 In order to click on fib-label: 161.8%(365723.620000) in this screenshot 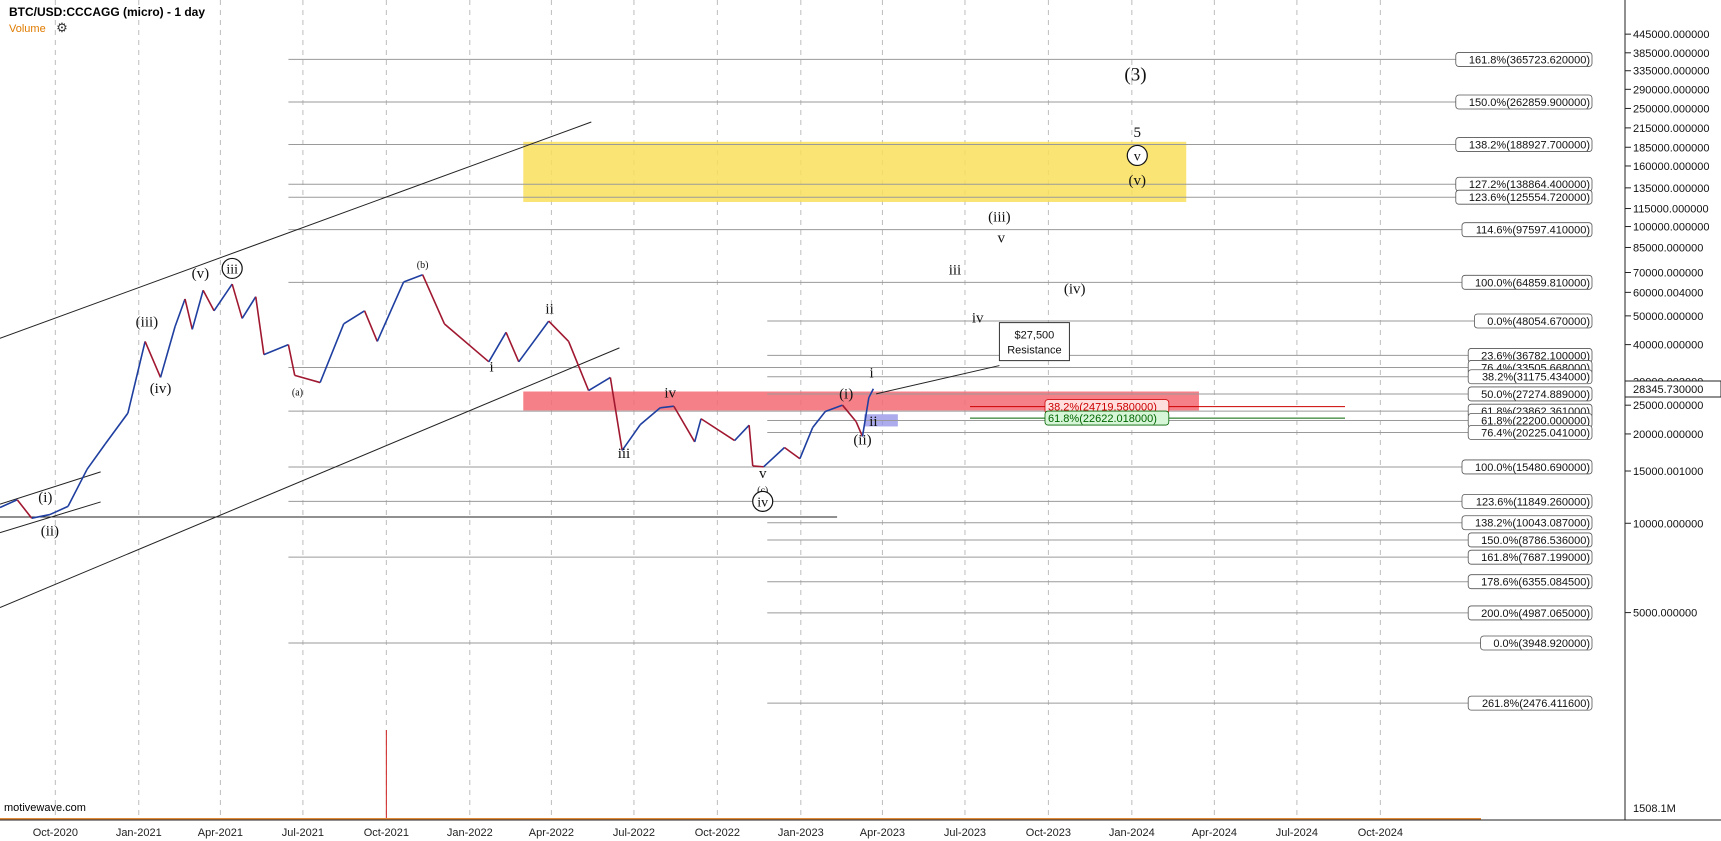, I will do `click(1529, 60)`.